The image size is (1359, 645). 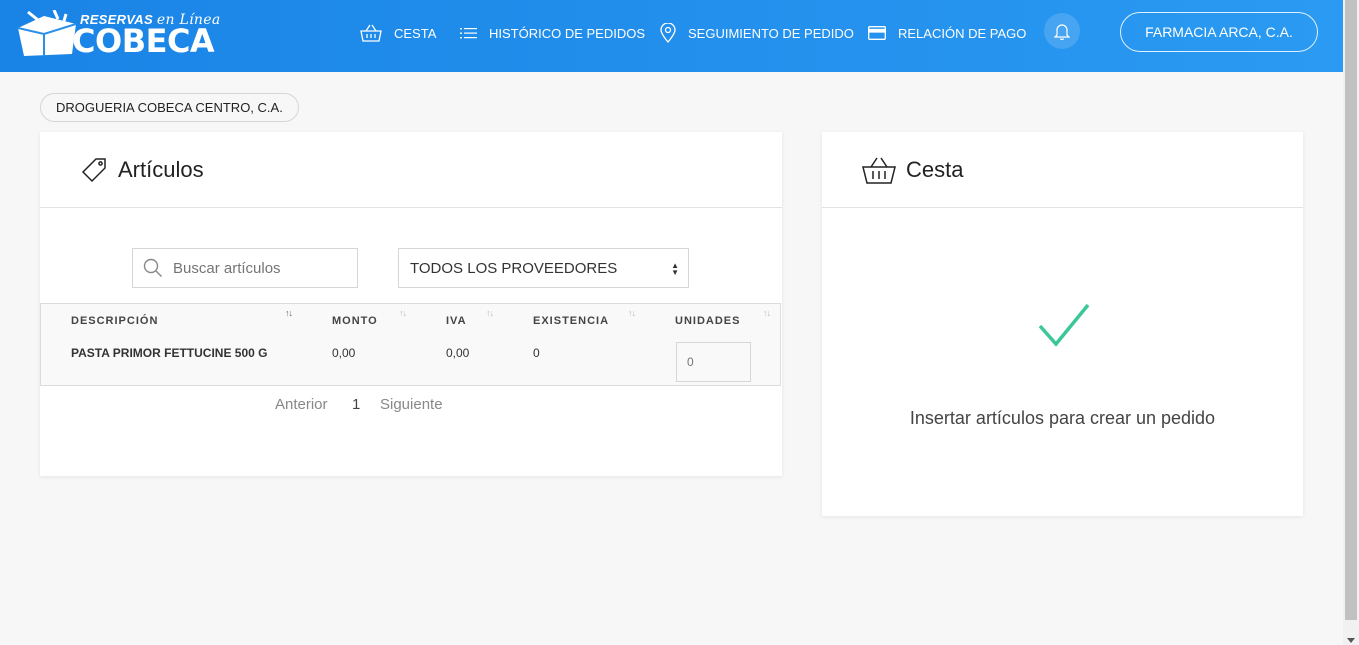 I want to click on cesta-title: Cesta, so click(x=935, y=169).